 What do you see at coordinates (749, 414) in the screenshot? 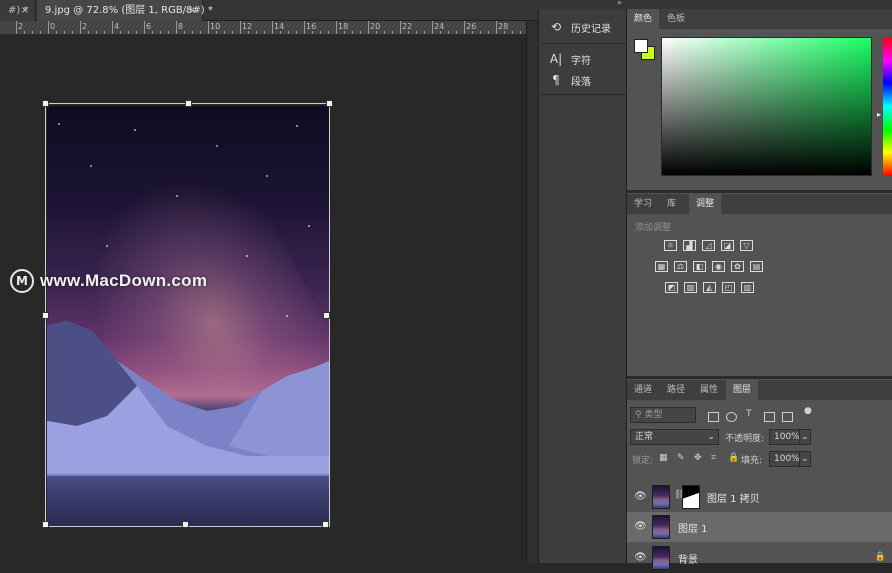
I see `filter-type-icon: T` at bounding box center [749, 414].